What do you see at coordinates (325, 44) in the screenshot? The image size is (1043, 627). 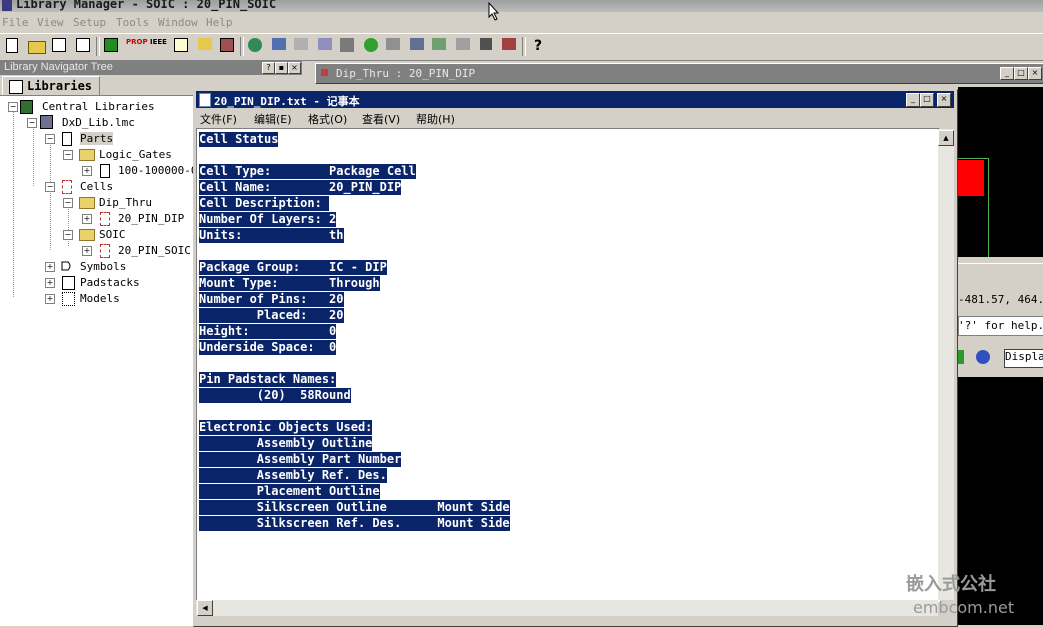 I see `cell-editor-icon` at bounding box center [325, 44].